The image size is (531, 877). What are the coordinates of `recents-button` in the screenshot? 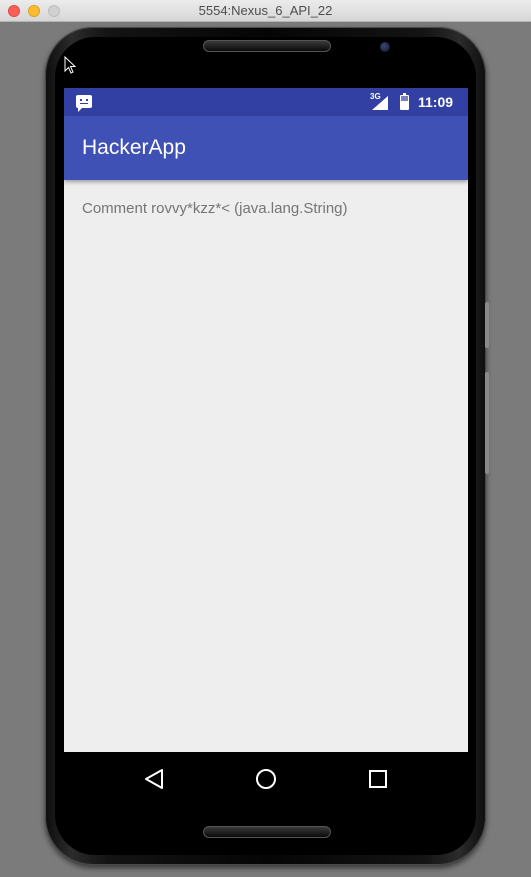 It's located at (378, 779).